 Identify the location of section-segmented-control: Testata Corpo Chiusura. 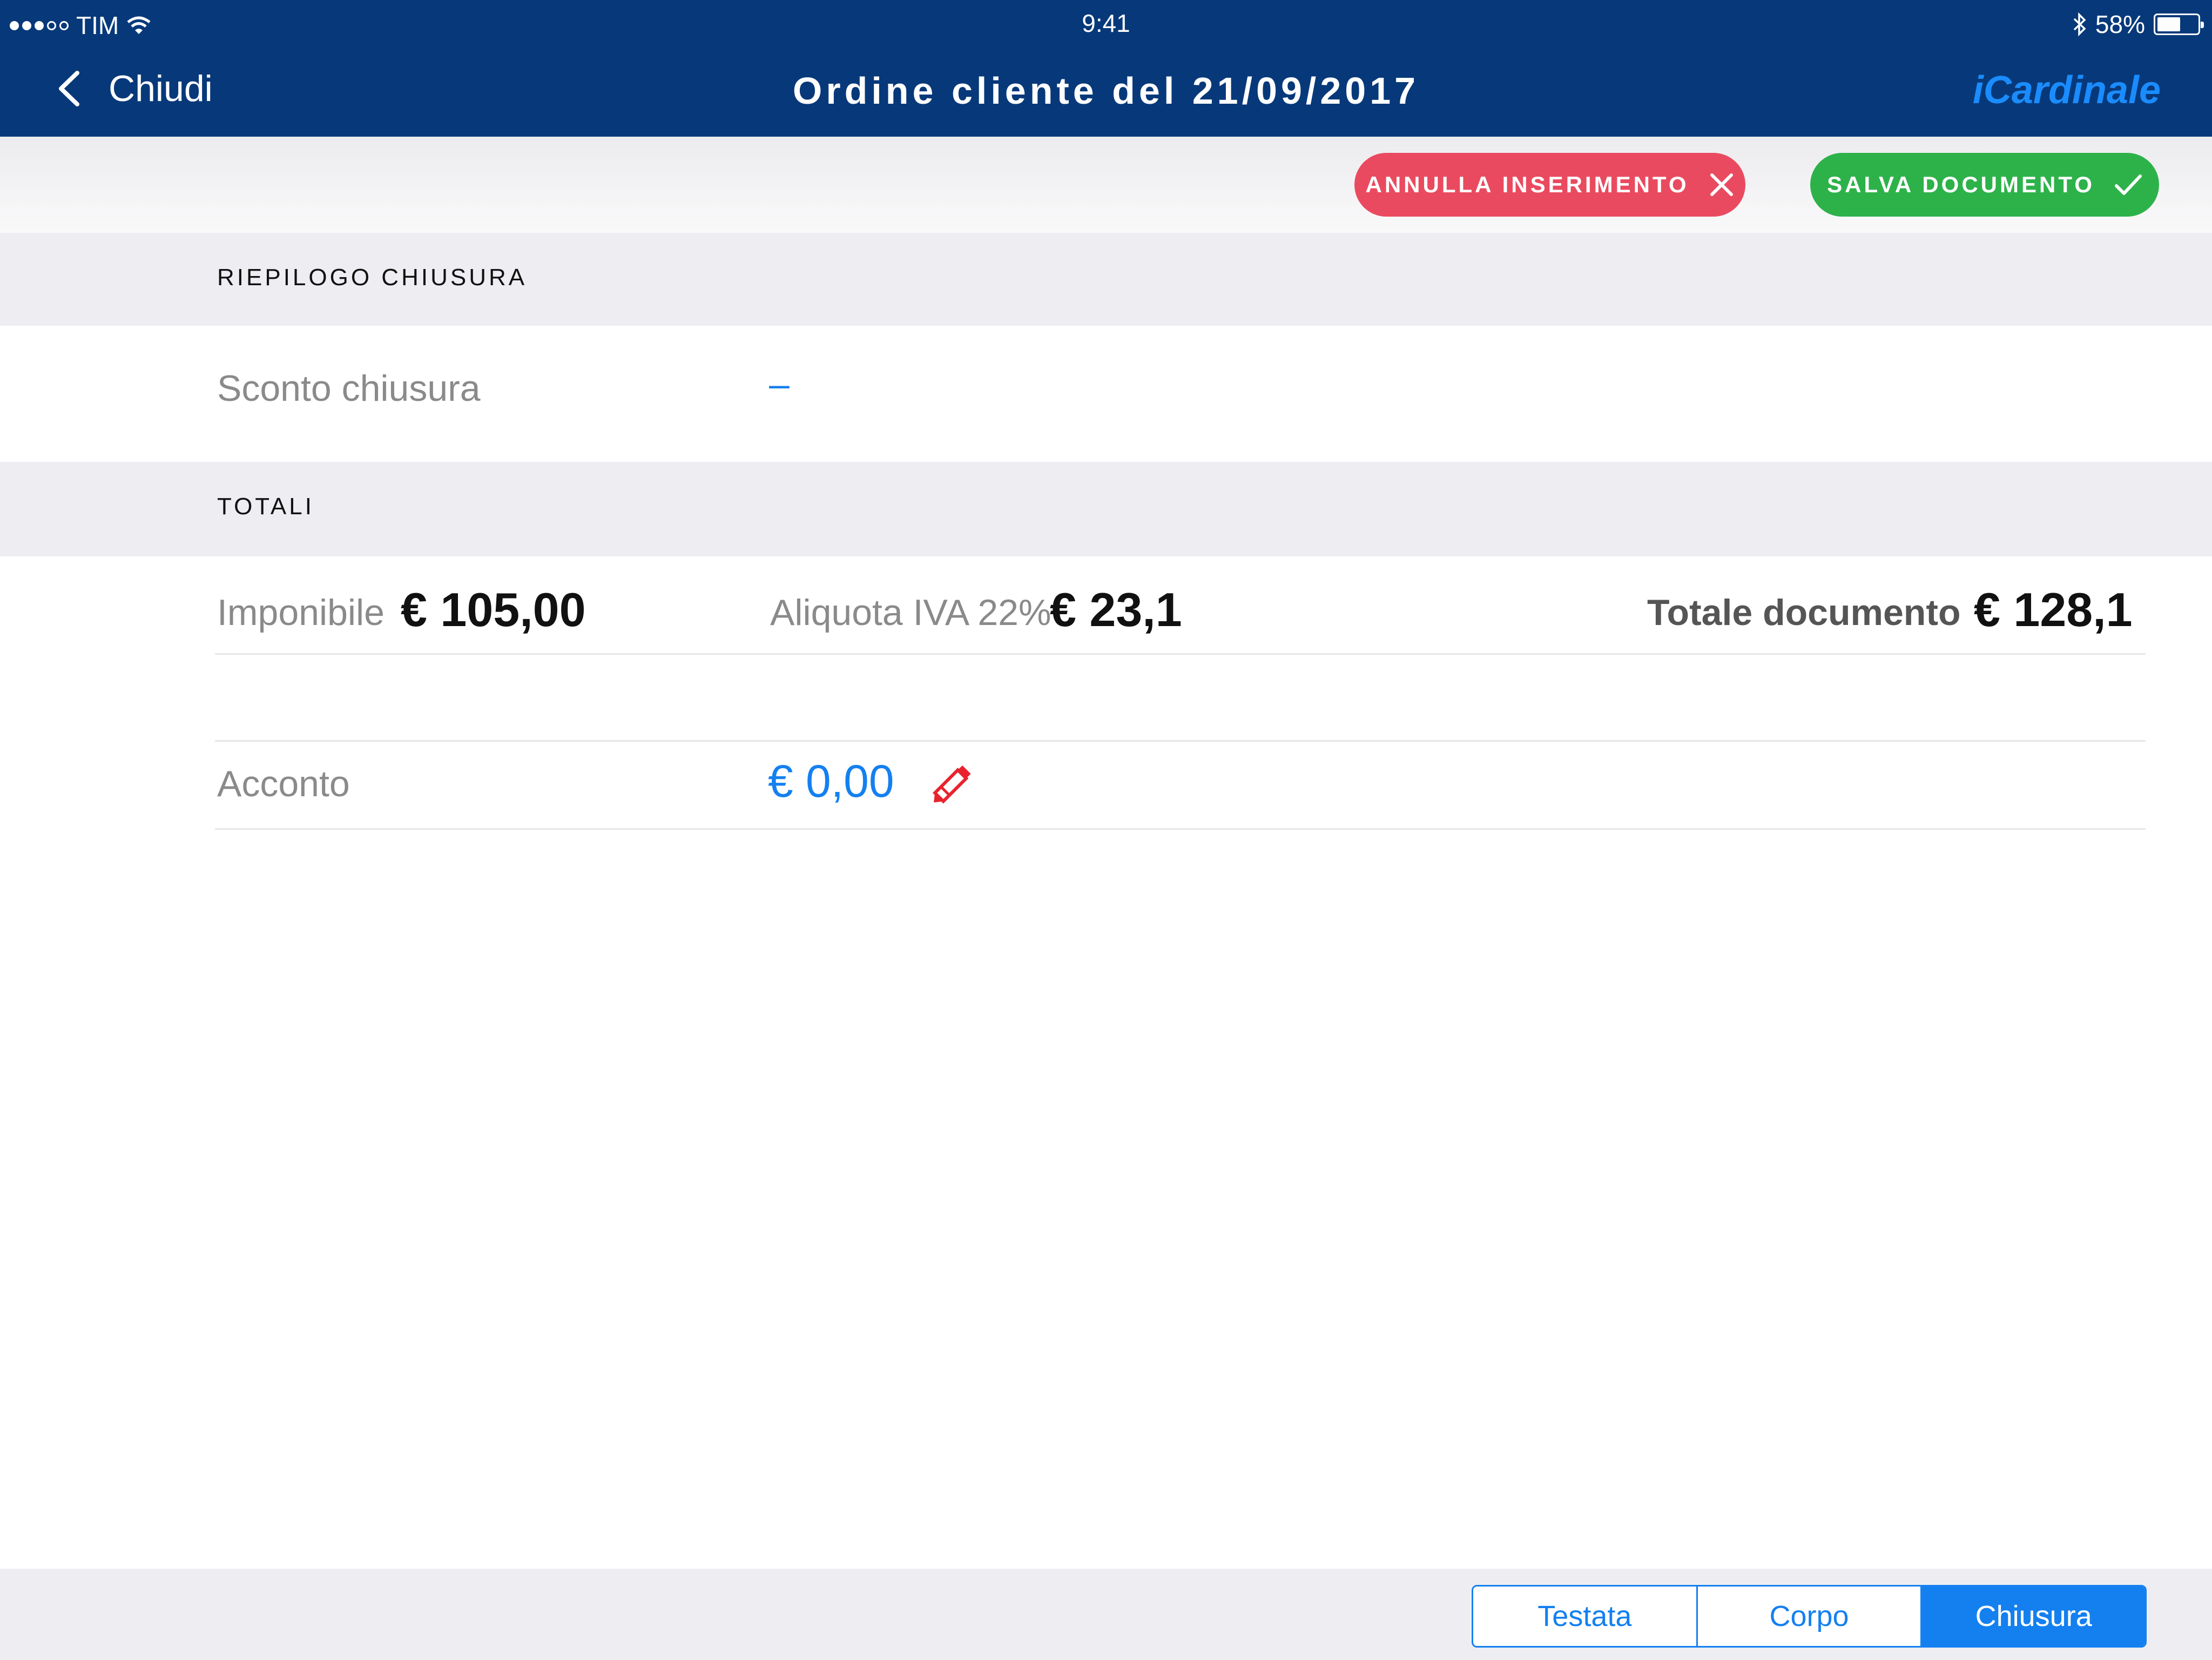
(1809, 1616).